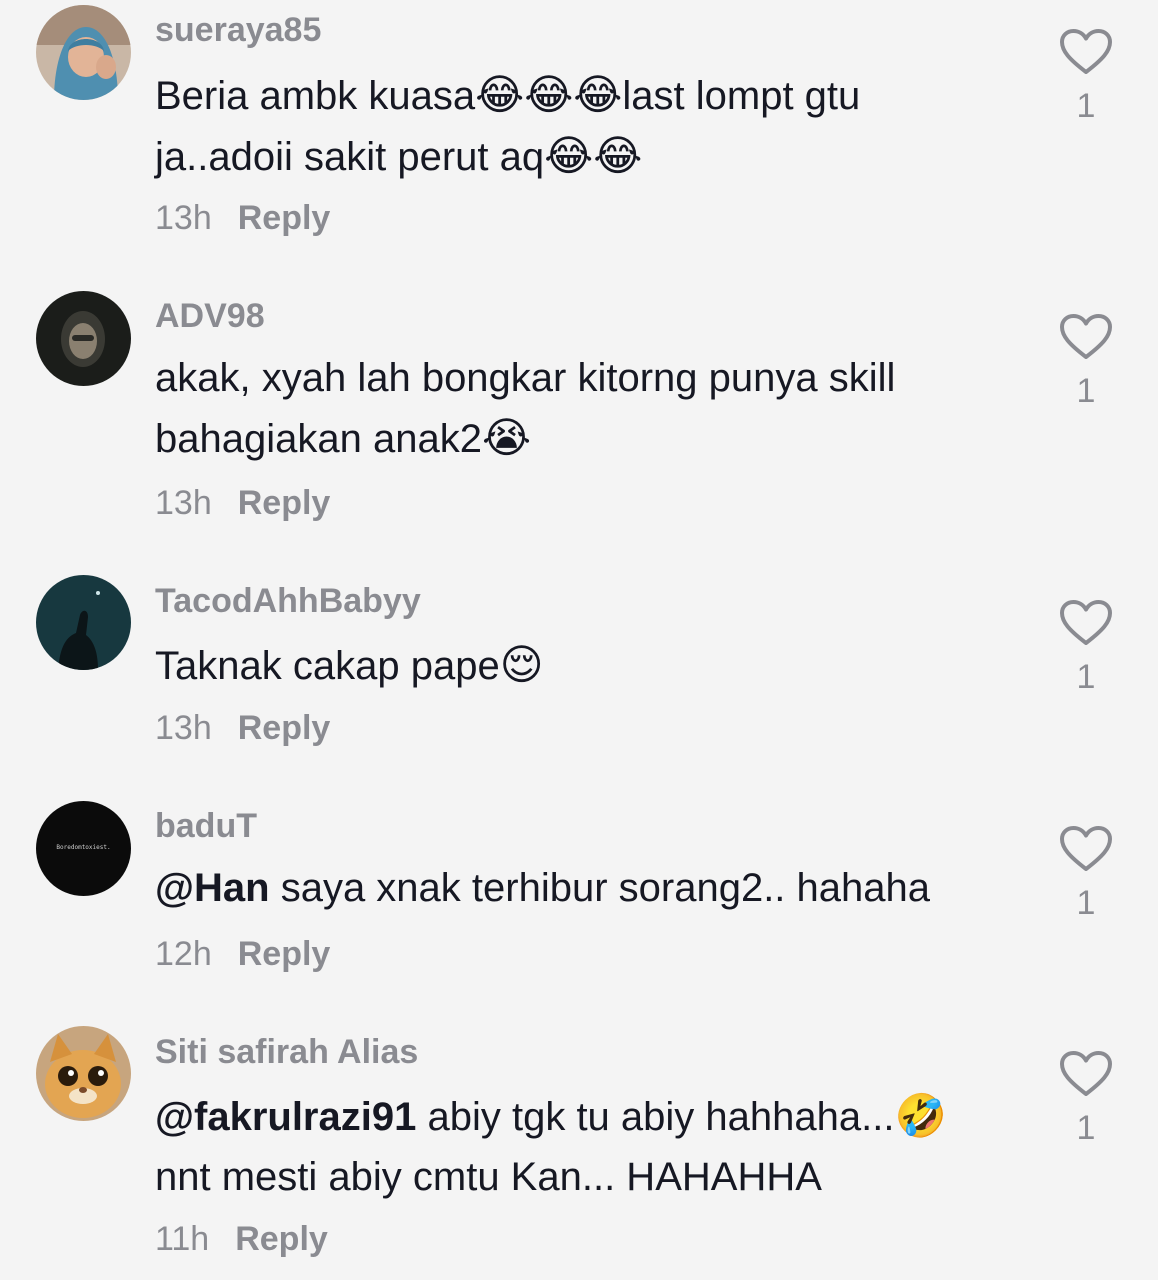  What do you see at coordinates (549, 94) in the screenshot?
I see `laughing-emoji: 😂😂😂` at bounding box center [549, 94].